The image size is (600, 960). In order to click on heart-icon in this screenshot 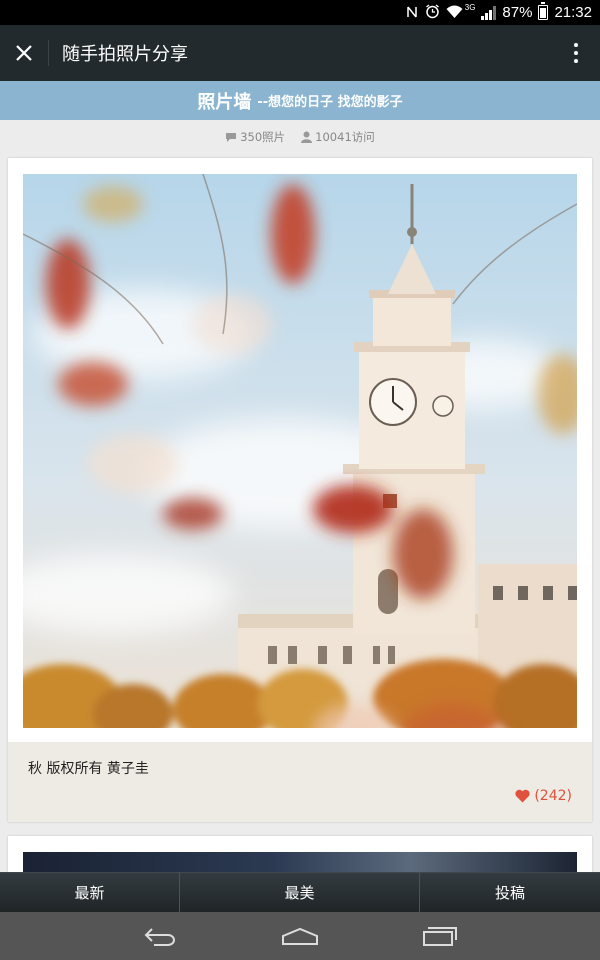, I will do `click(522, 796)`.